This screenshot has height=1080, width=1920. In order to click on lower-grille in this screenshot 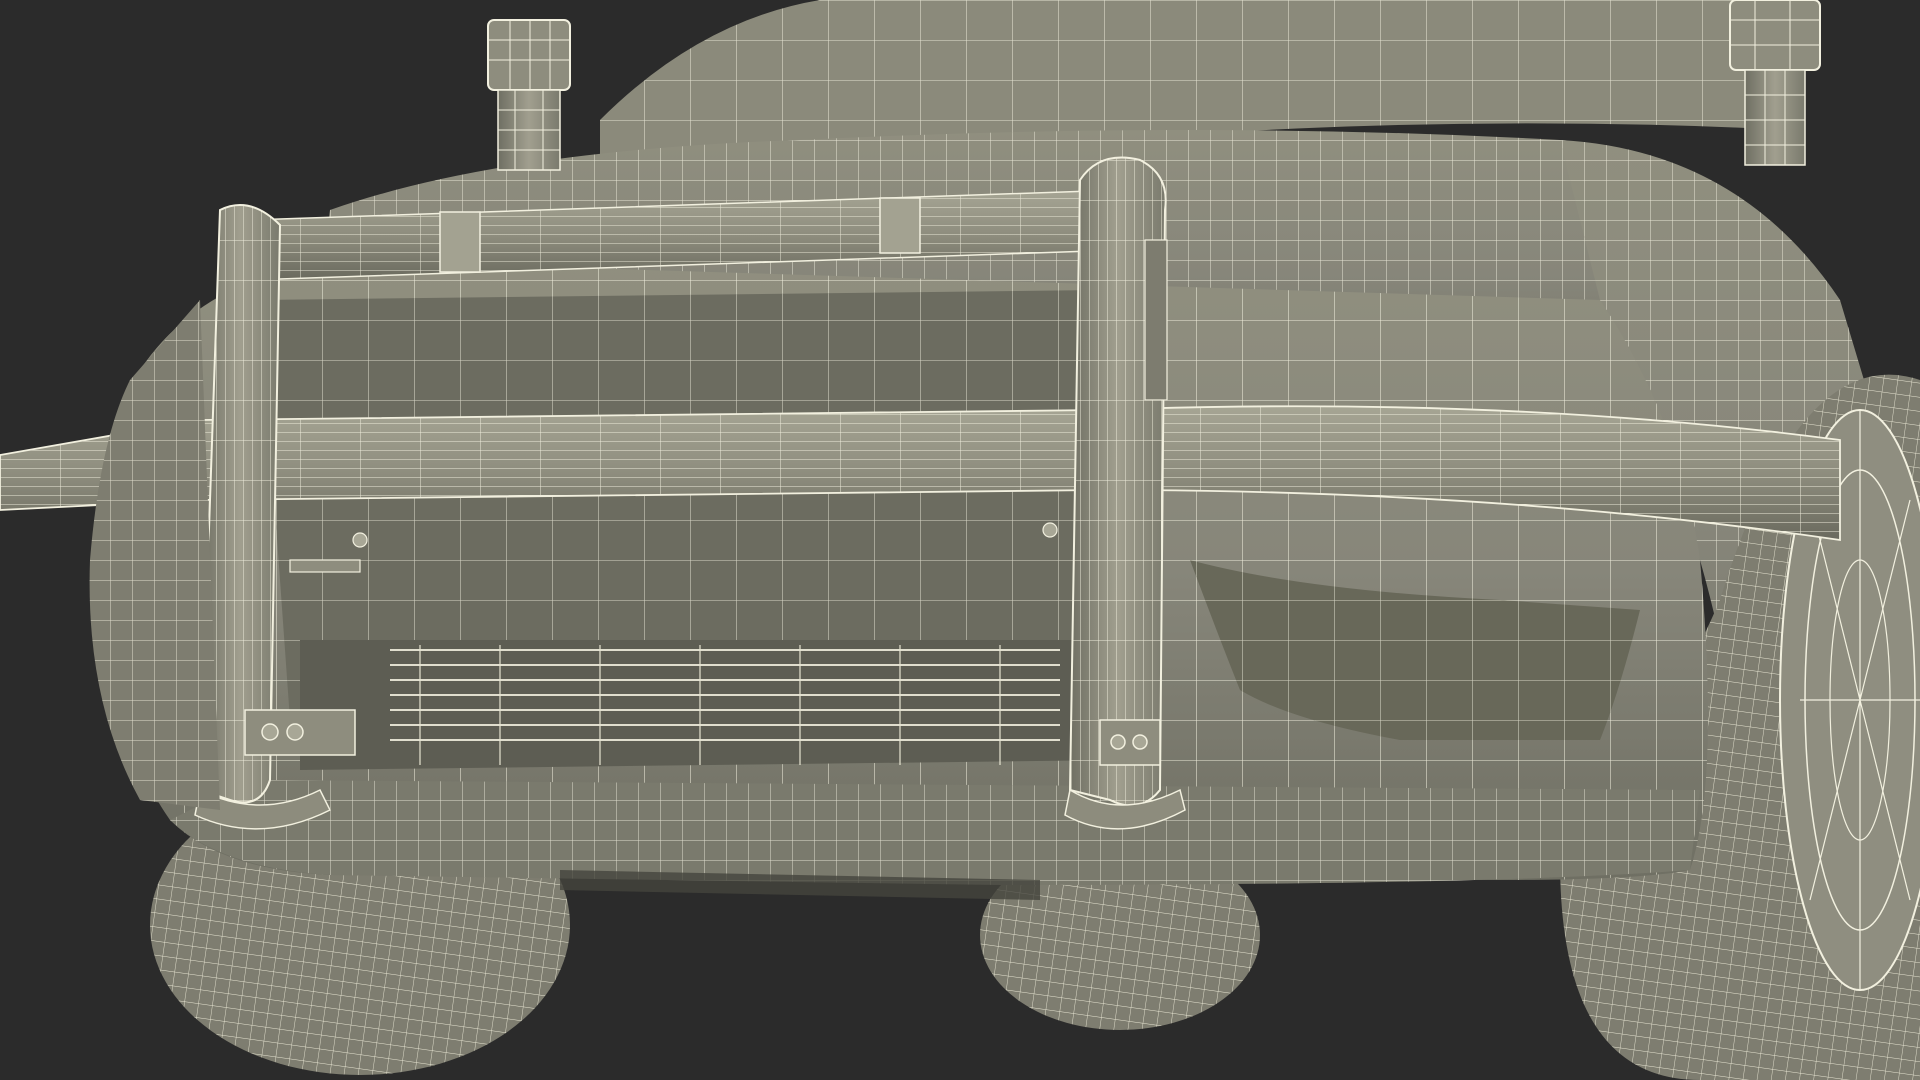, I will do `click(710, 705)`.